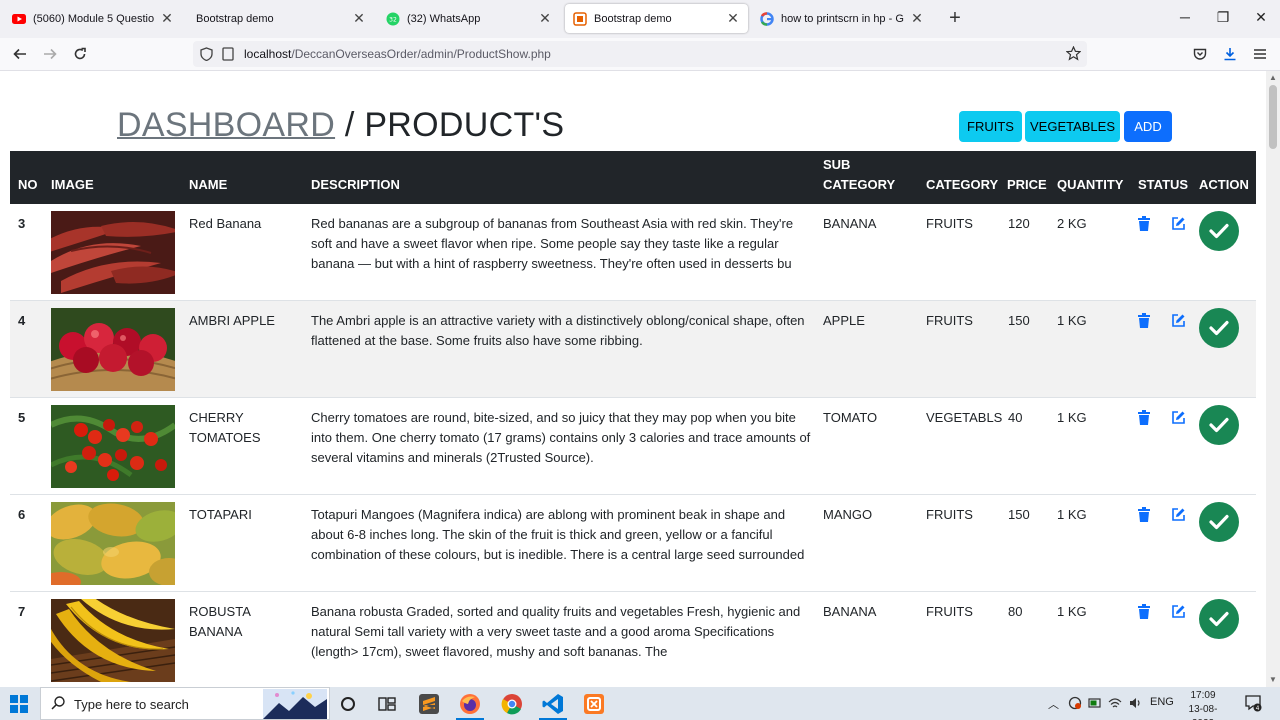 Image resolution: width=1280 pixels, height=720 pixels. Describe the element at coordinates (1273, 679) in the screenshot. I see `scroll-down-arrow-icon: ▼` at that location.